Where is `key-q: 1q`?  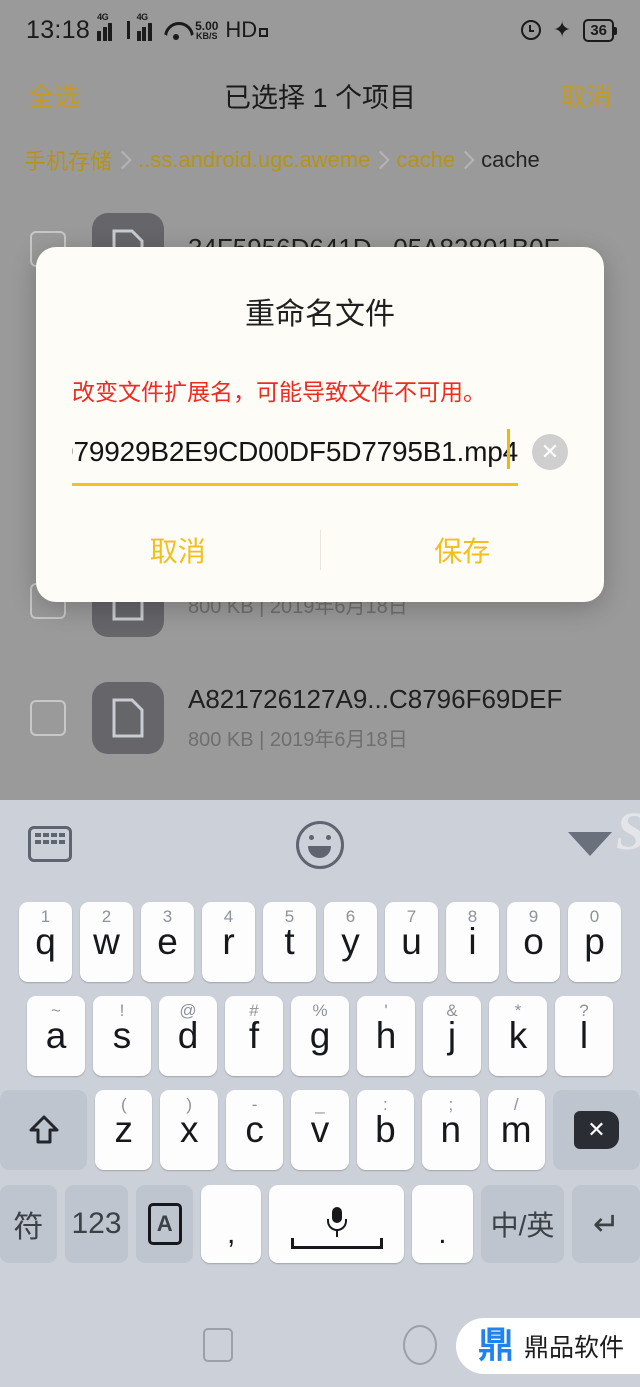
key-q: 1q is located at coordinates (45, 942).